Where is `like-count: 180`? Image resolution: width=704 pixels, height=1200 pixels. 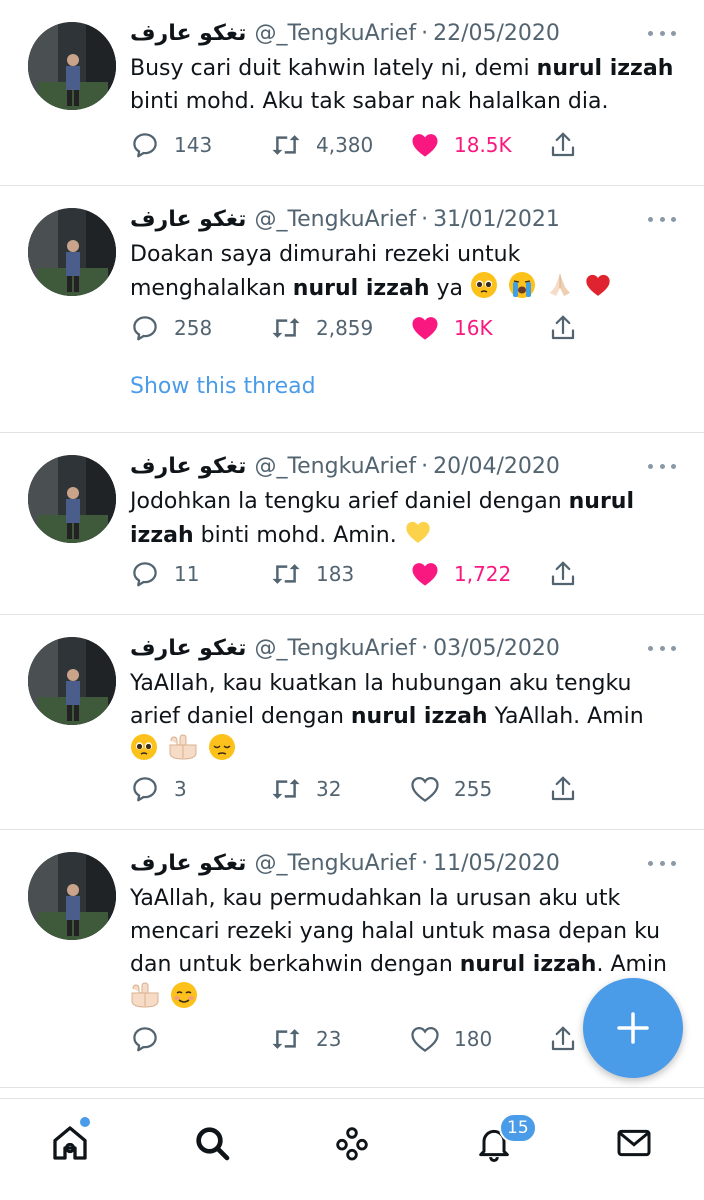
like-count: 180 is located at coordinates (473, 1039).